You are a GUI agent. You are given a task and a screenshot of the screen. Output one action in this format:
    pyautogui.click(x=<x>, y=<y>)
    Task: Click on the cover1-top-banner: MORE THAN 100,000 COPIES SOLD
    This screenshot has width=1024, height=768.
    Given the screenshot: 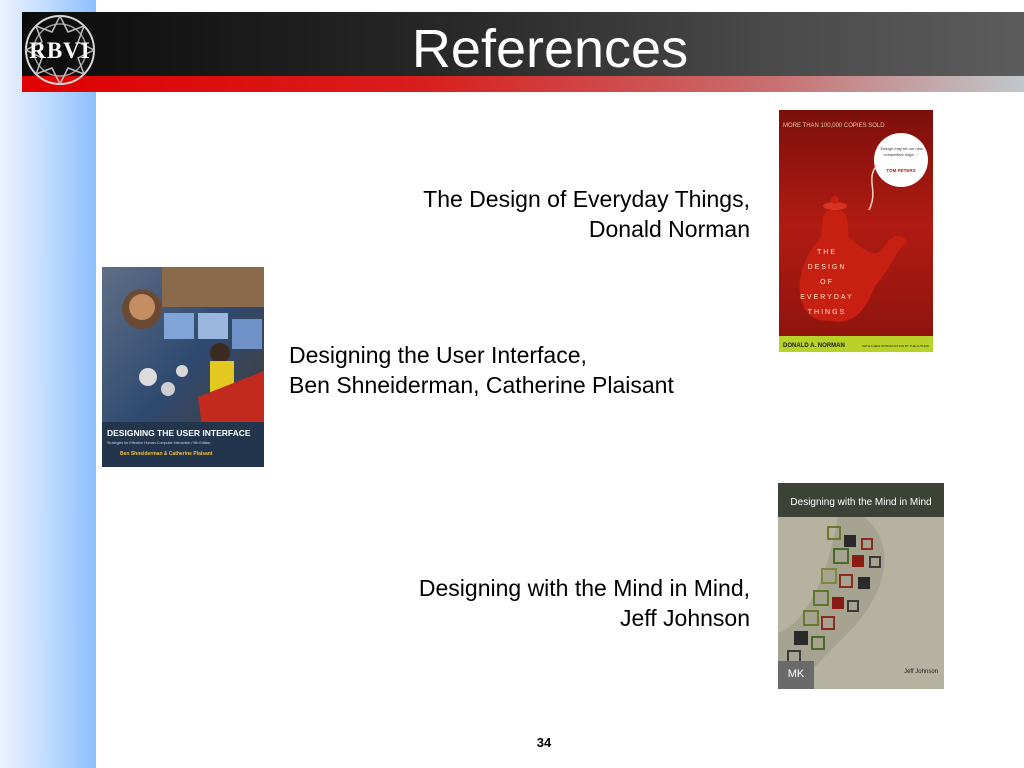 What is the action you would take?
    pyautogui.click(x=834, y=126)
    